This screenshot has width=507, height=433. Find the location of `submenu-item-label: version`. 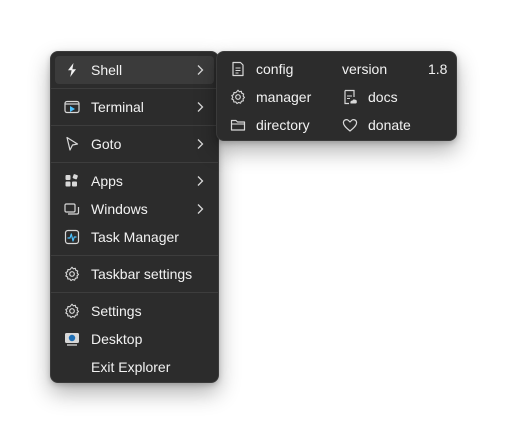

submenu-item-label: version is located at coordinates (365, 69).